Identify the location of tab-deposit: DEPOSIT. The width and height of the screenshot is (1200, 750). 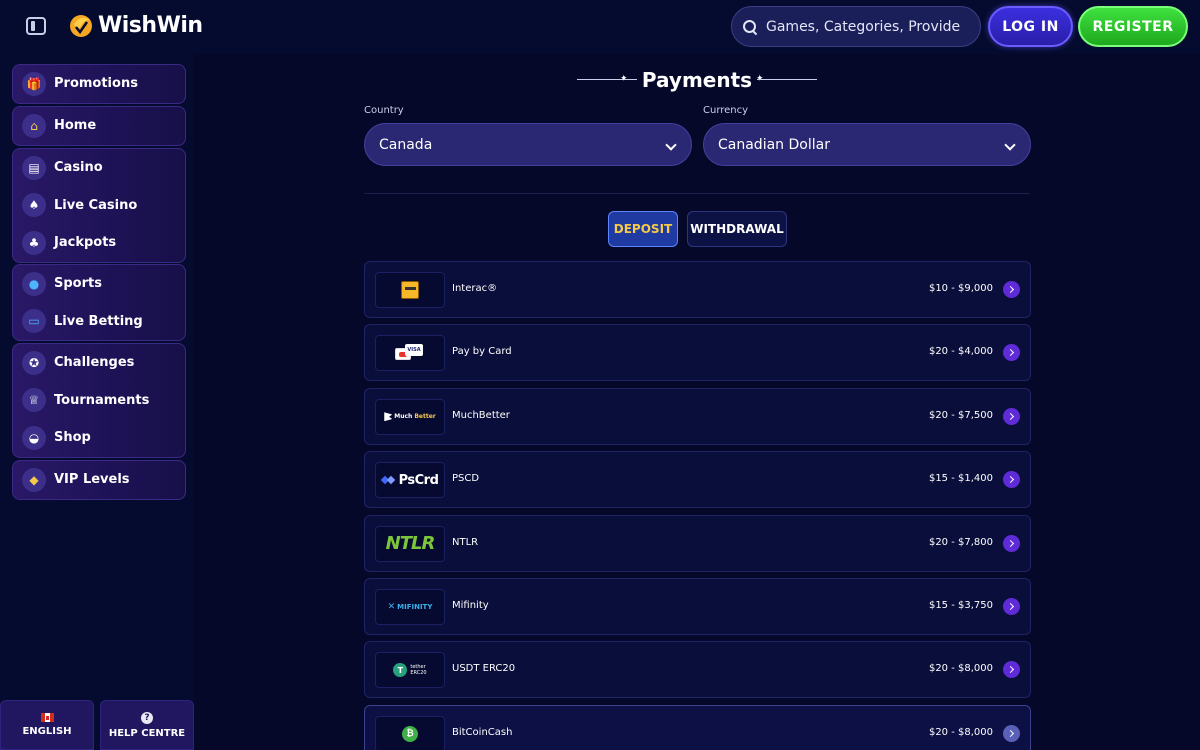
(643, 229).